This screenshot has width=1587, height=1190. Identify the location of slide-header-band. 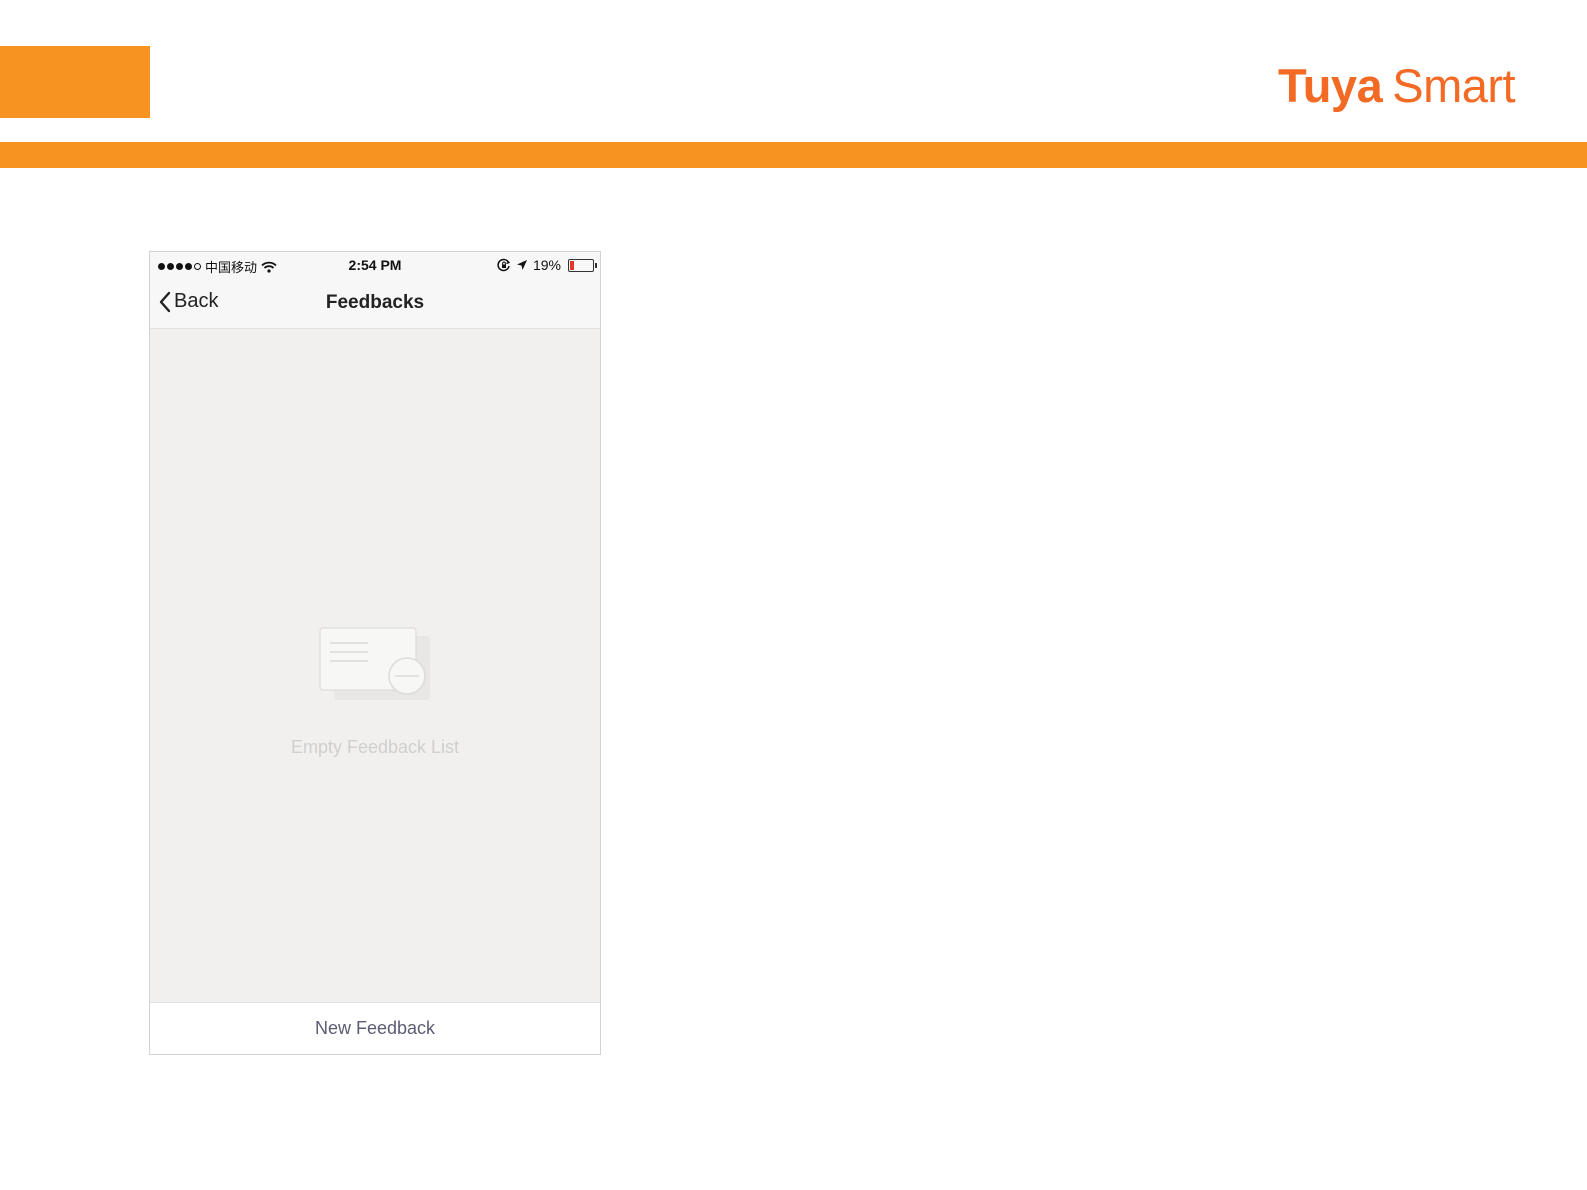
(793, 155).